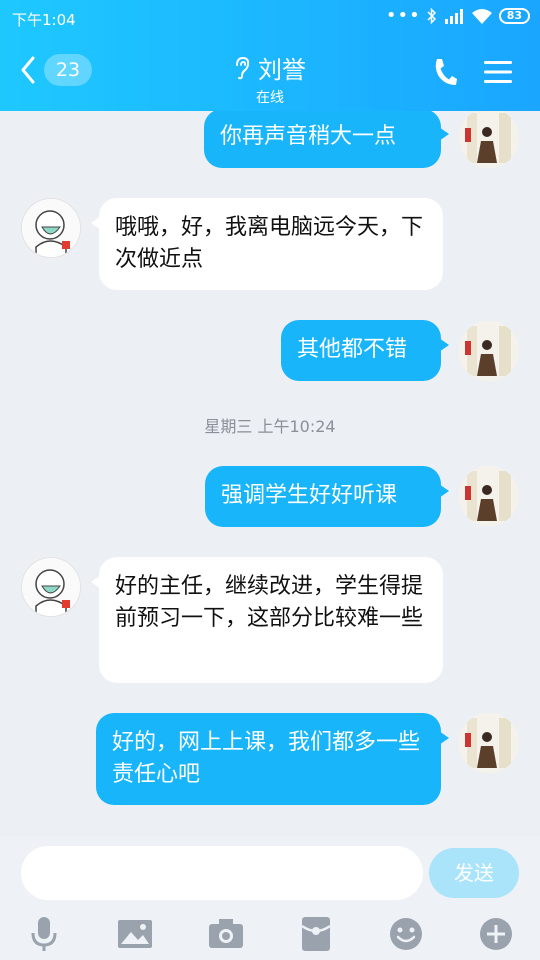 The image size is (540, 960). I want to click on status-icons: ••• 83, so click(458, 16).